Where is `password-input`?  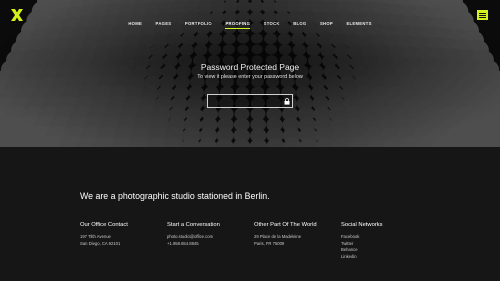
password-input is located at coordinates (247, 102).